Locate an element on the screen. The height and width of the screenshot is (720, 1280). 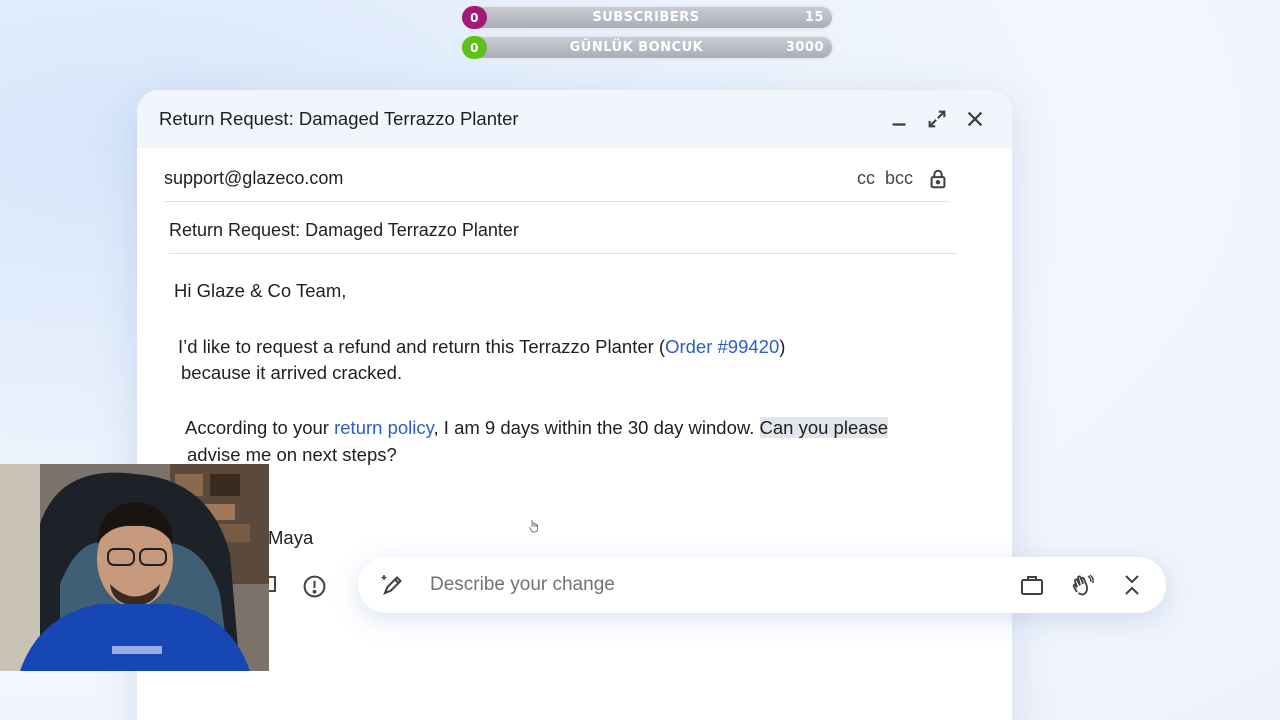
selected-text: Can you please is located at coordinates (824, 427).